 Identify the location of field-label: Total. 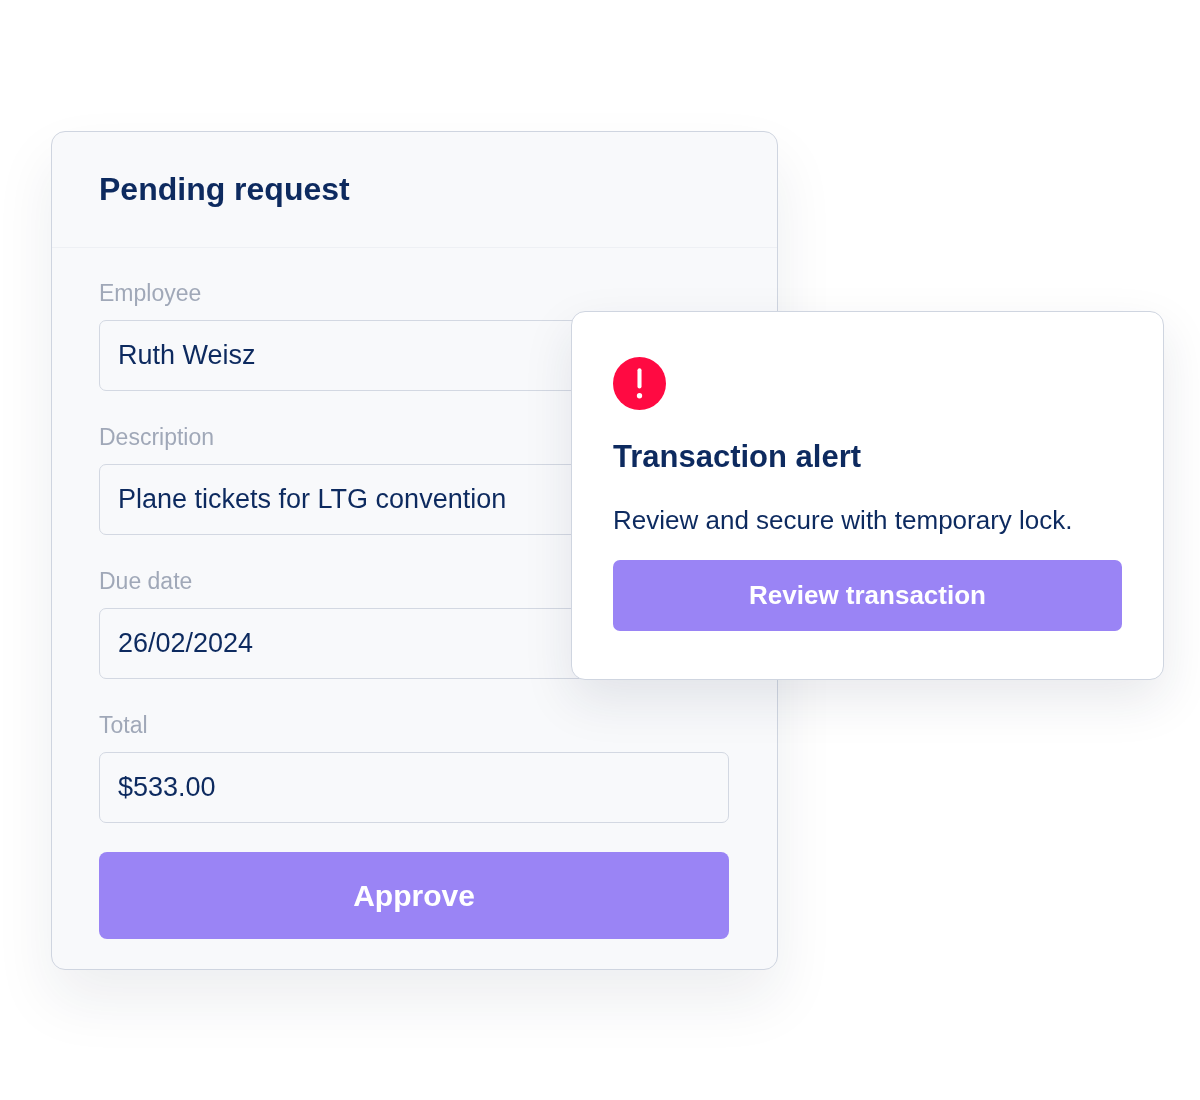
(123, 725).